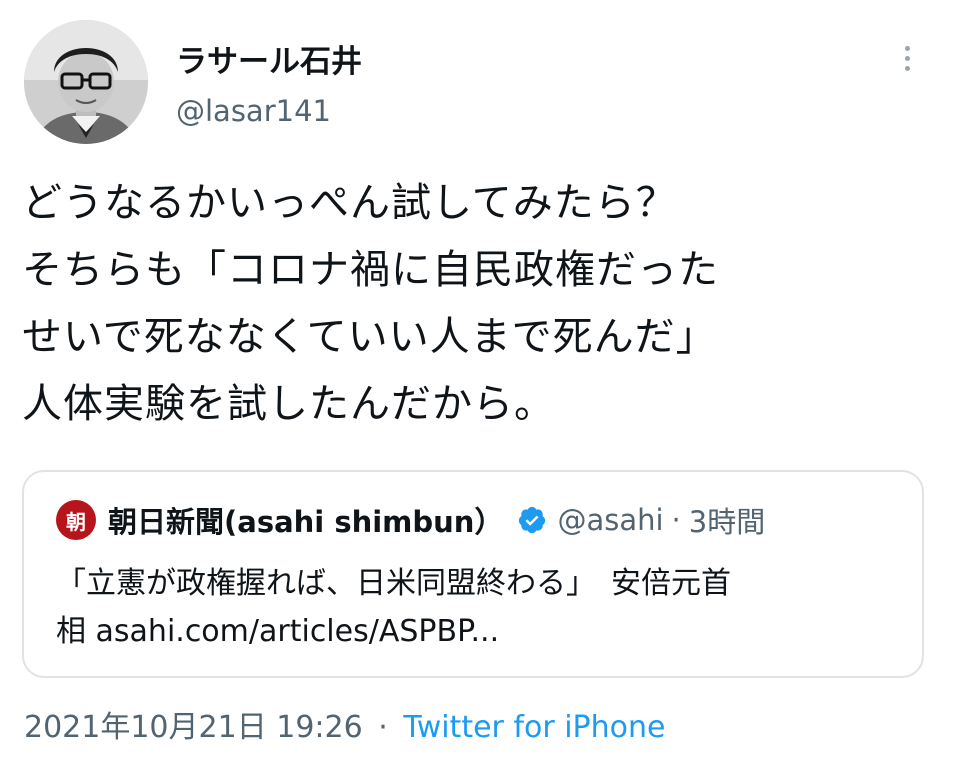 This screenshot has height=772, width=954. Describe the element at coordinates (288, 404) in the screenshot. I see `tweet-line: 人体実験を試したんだから。` at that location.